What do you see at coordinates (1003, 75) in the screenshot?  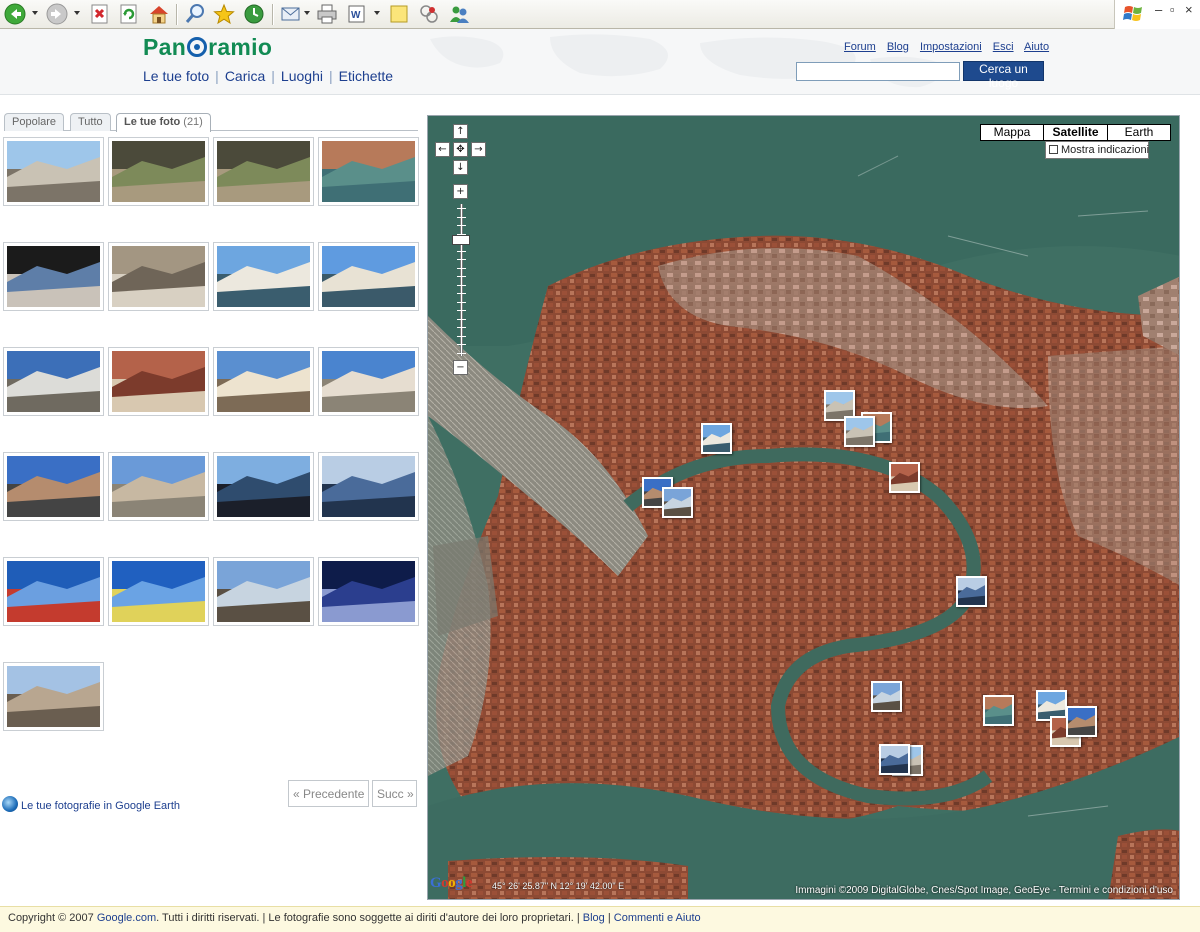 I see `place-search-button: Cerca un luogo` at bounding box center [1003, 75].